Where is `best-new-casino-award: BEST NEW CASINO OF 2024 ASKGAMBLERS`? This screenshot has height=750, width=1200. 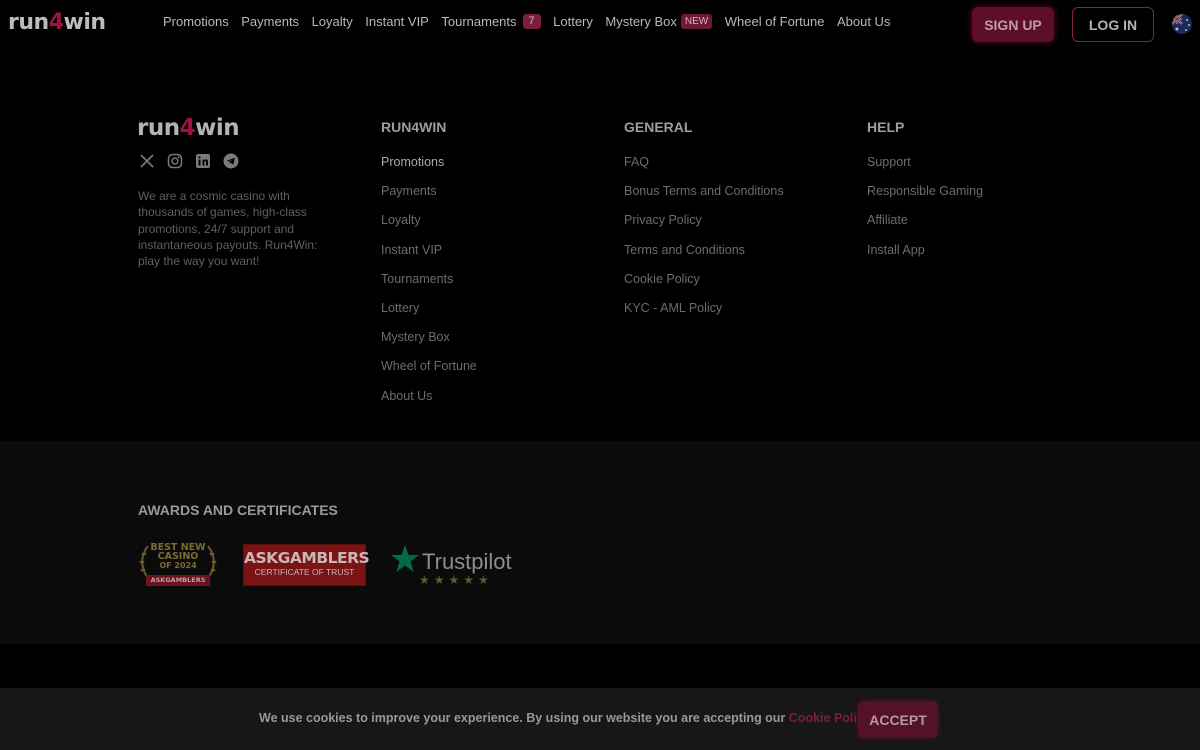
best-new-casino-award: BEST NEW CASINO OF 2024 ASKGAMBLERS is located at coordinates (178, 565).